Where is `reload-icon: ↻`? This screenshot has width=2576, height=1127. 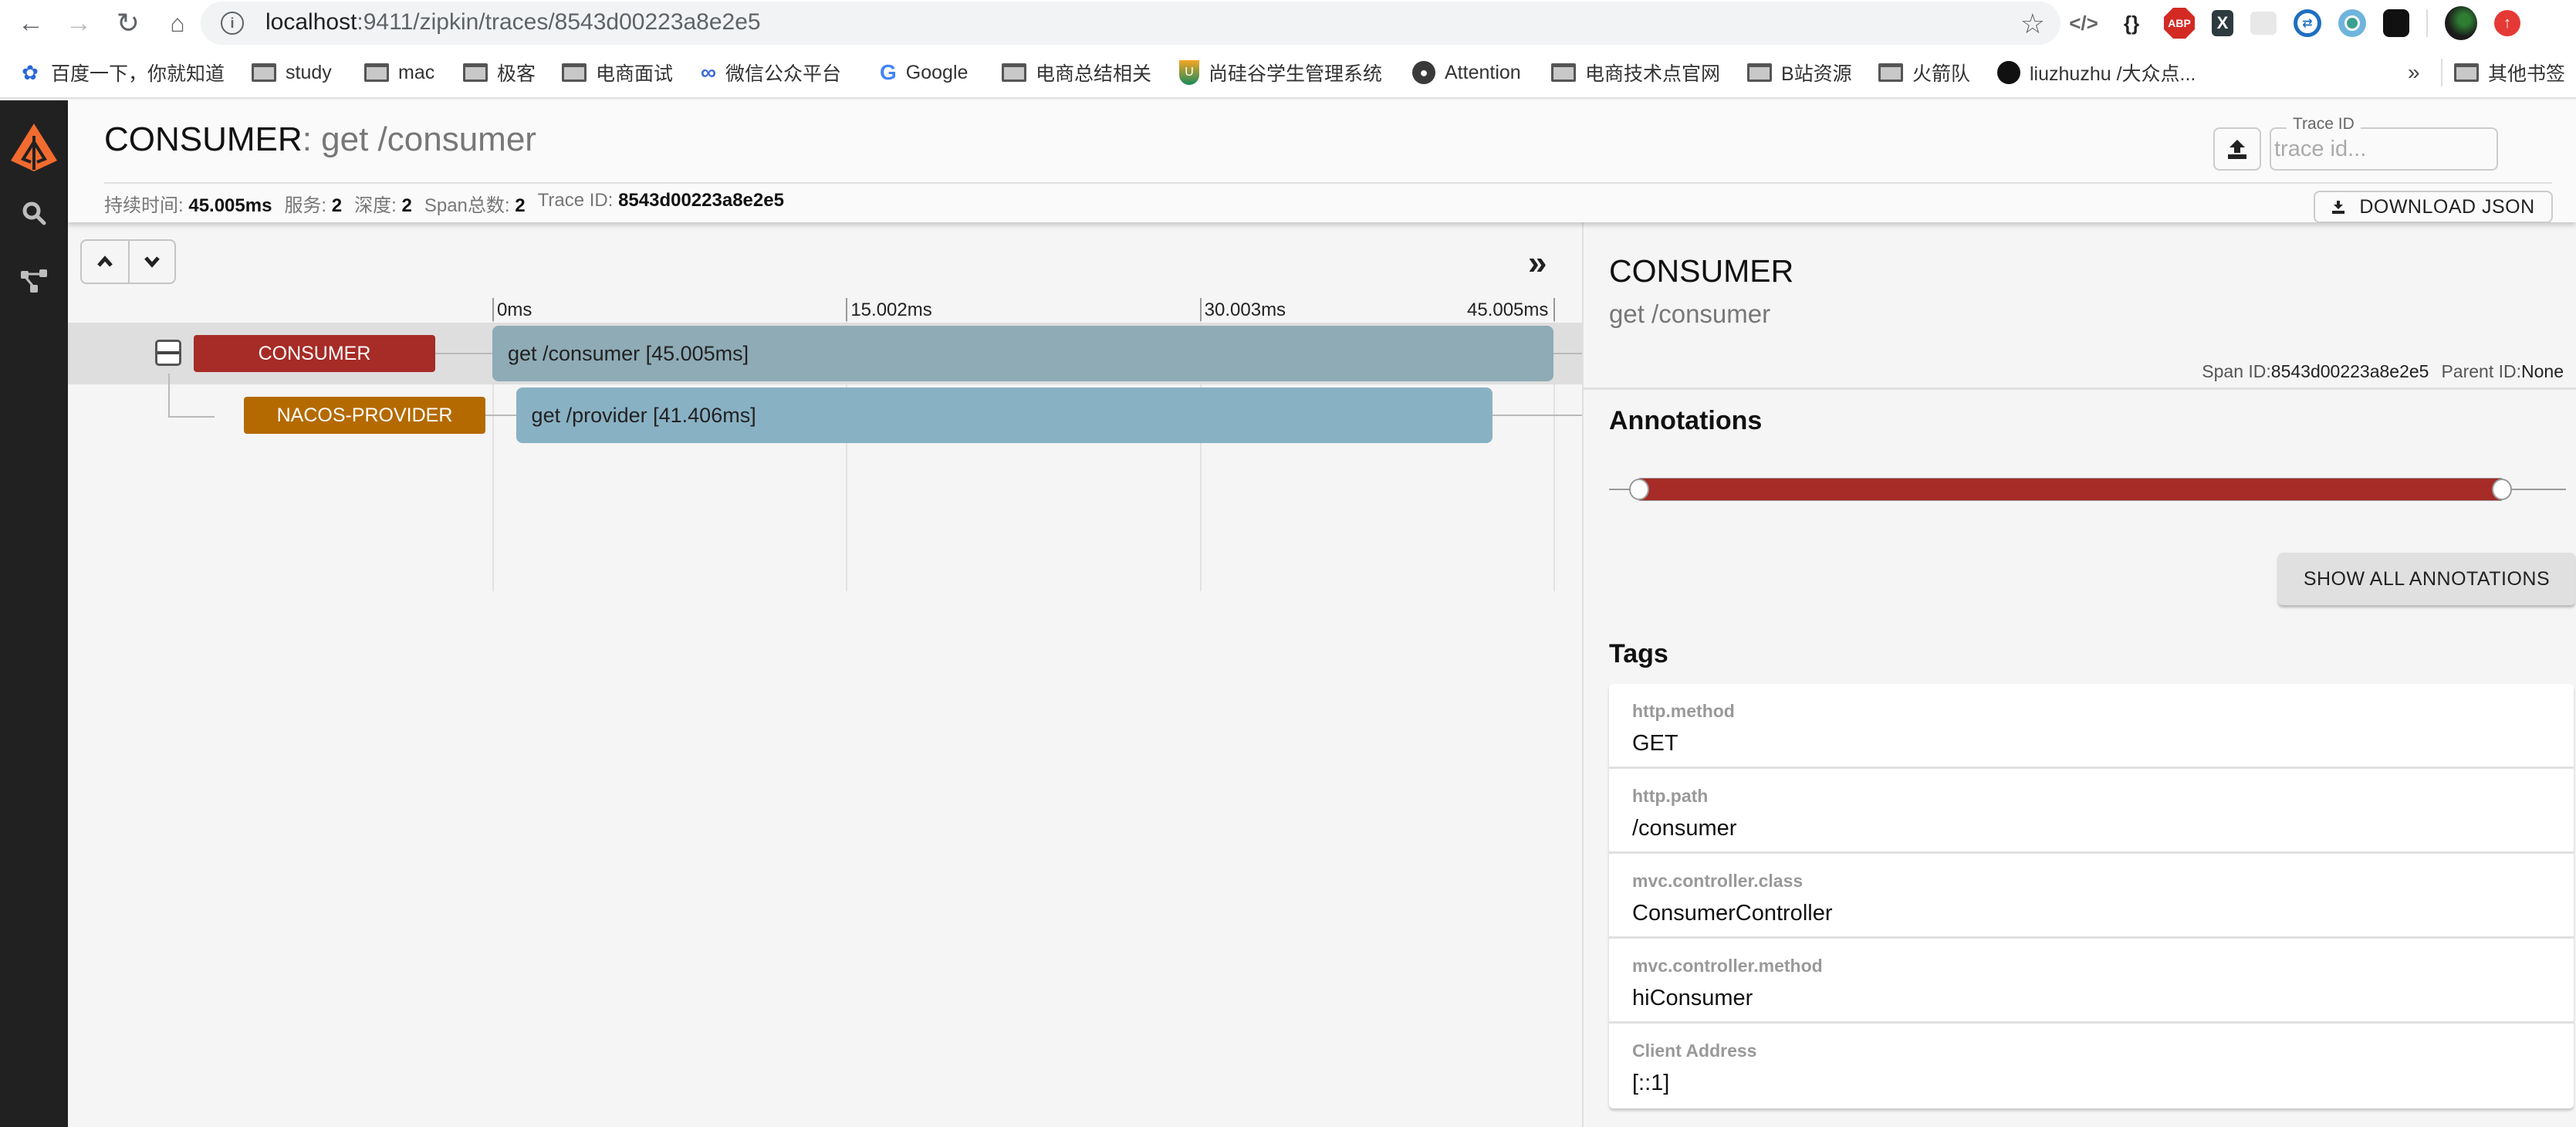 reload-icon: ↻ is located at coordinates (128, 23).